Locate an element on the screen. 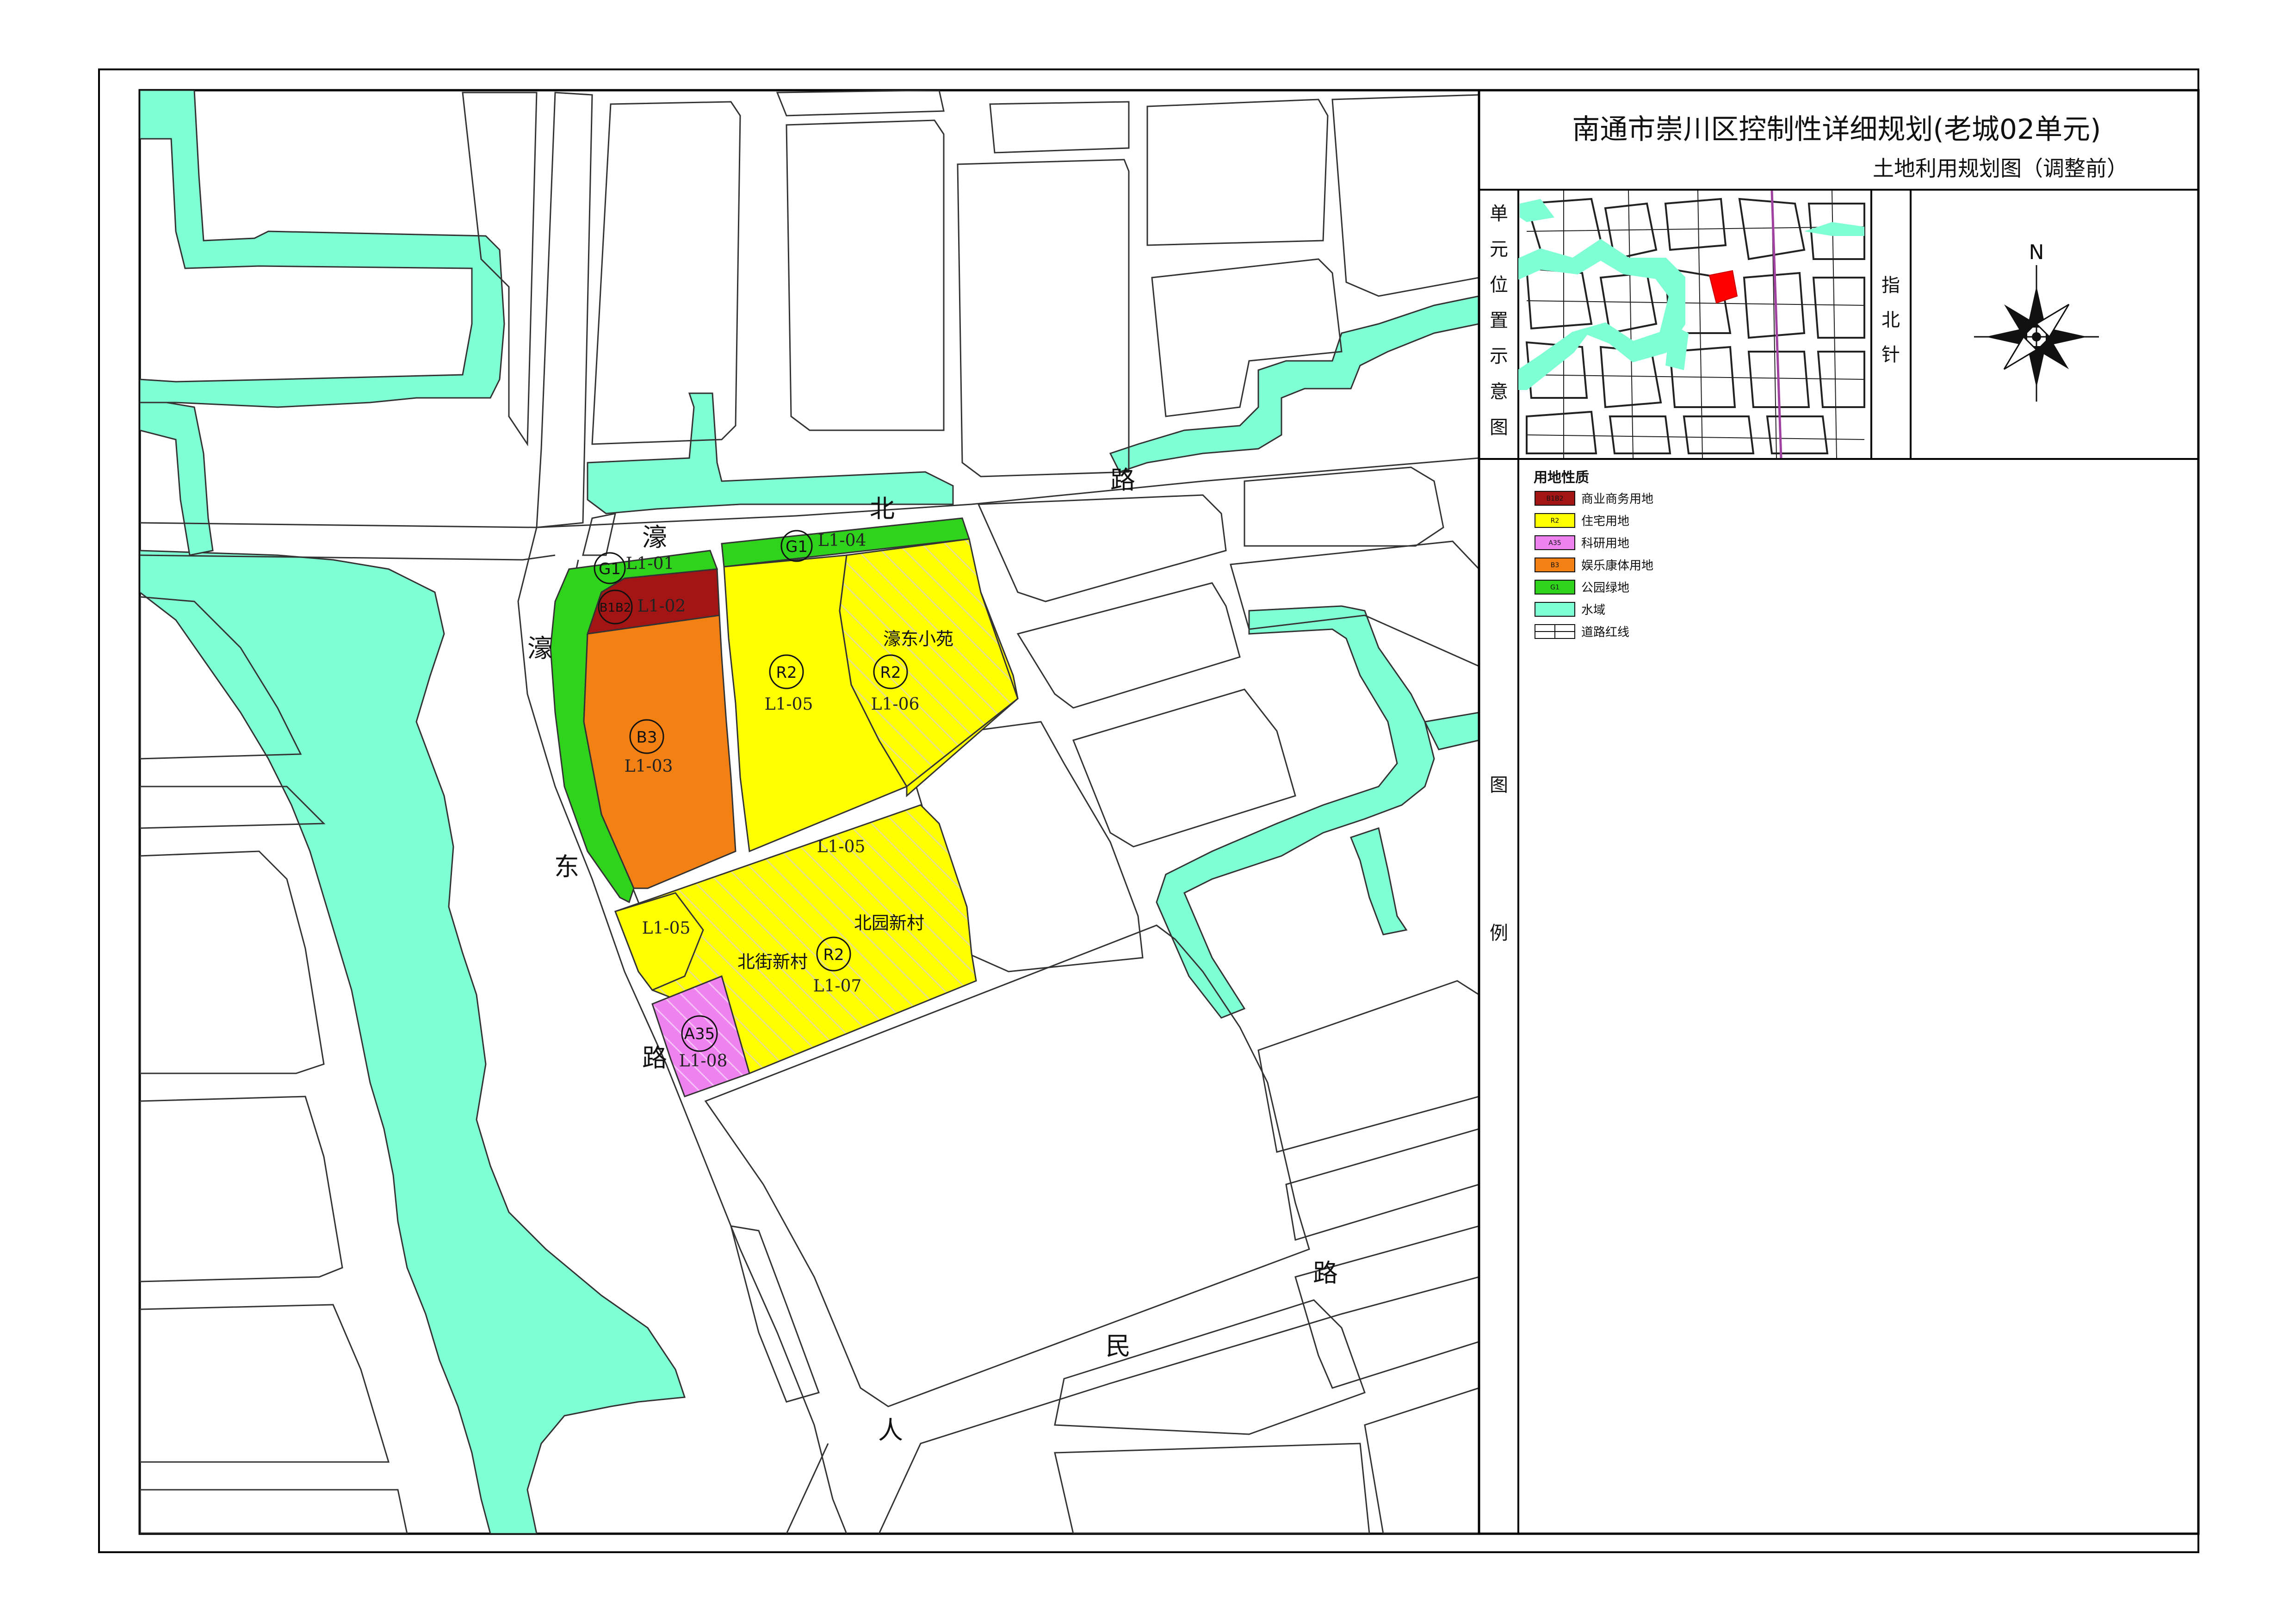 This screenshot has width=2296, height=1623. plot-type-L1-04: G1 is located at coordinates (797, 547).